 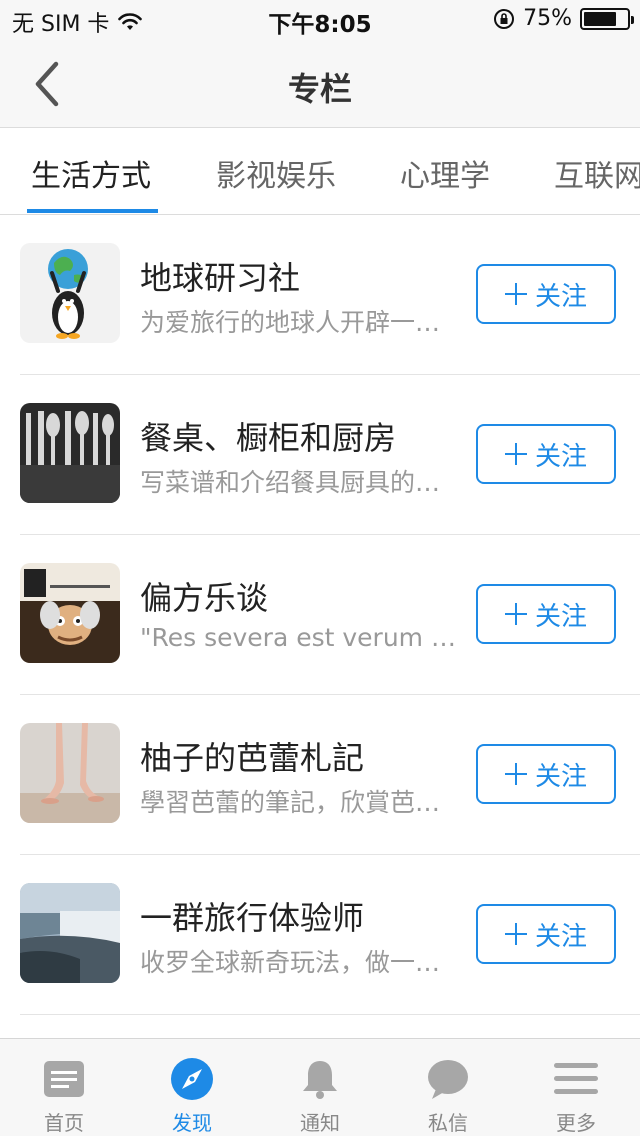 What do you see at coordinates (252, 758) in the screenshot?
I see `column-title: 柚子的芭蕾札記` at bounding box center [252, 758].